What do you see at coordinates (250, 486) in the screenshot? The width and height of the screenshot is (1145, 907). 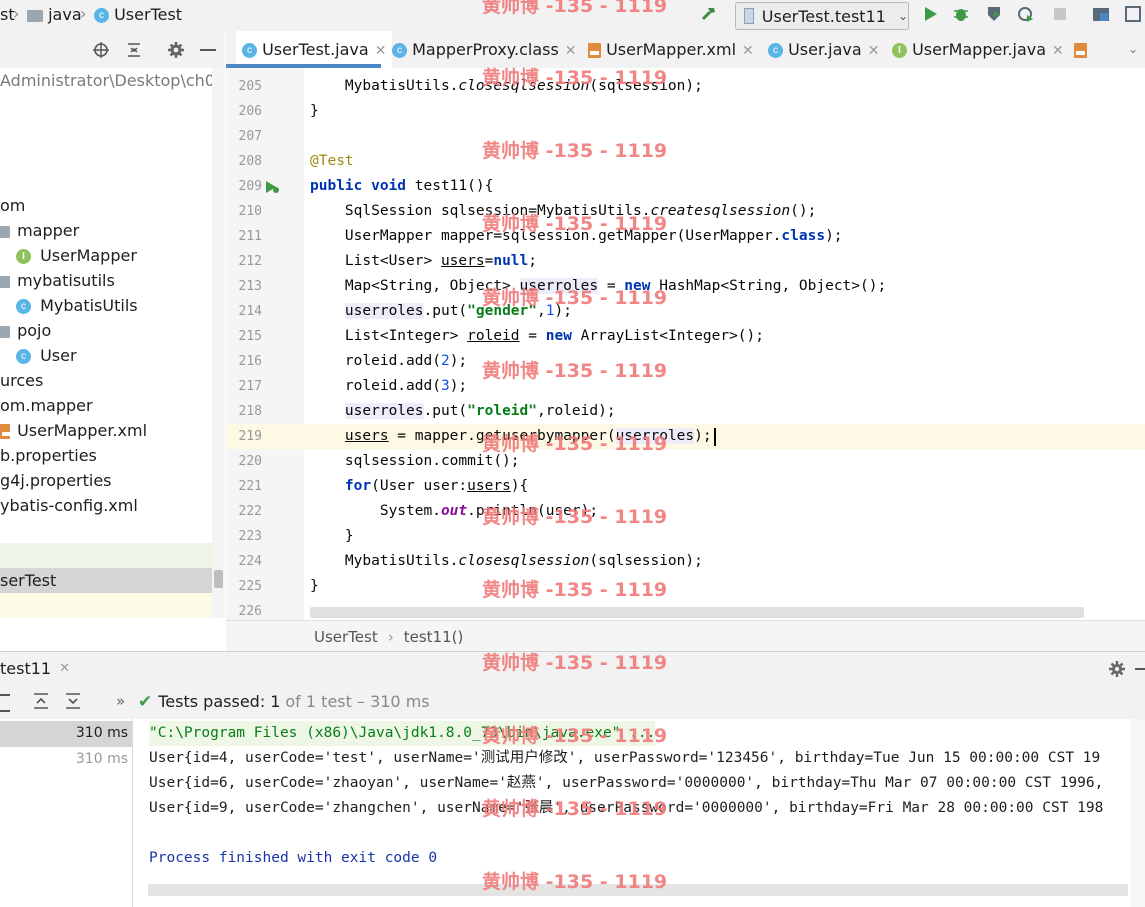 I see `line-number: 221` at bounding box center [250, 486].